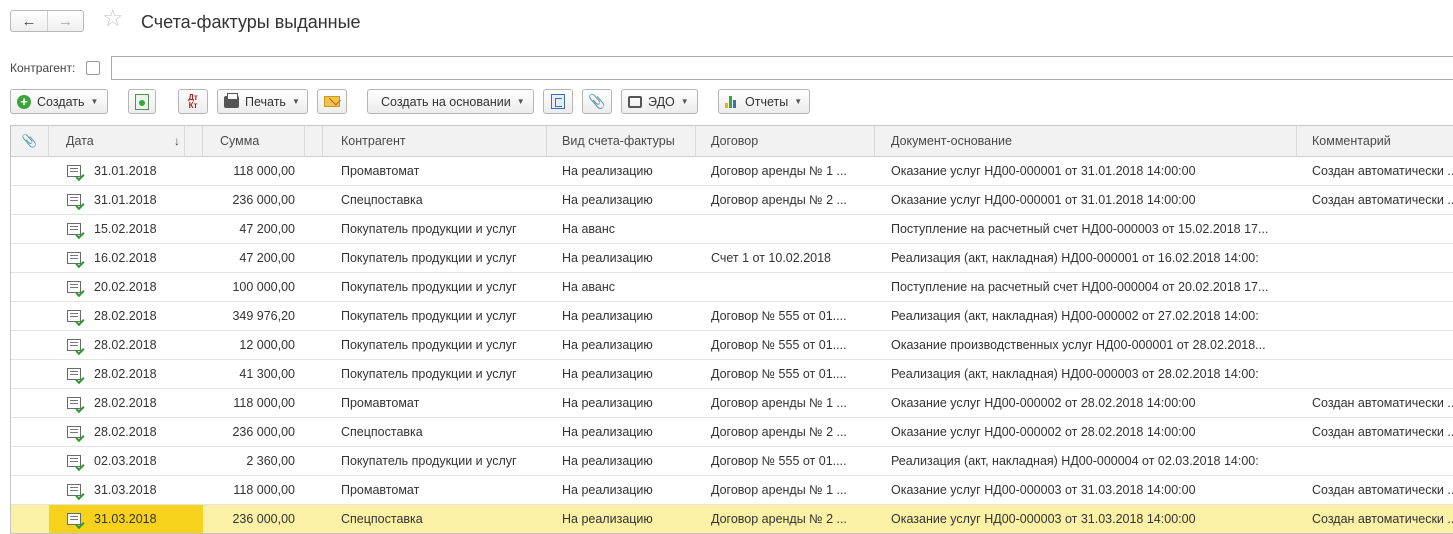 This screenshot has height=534, width=1453. I want to click on date-cell: 15.02.2018, so click(126, 229).